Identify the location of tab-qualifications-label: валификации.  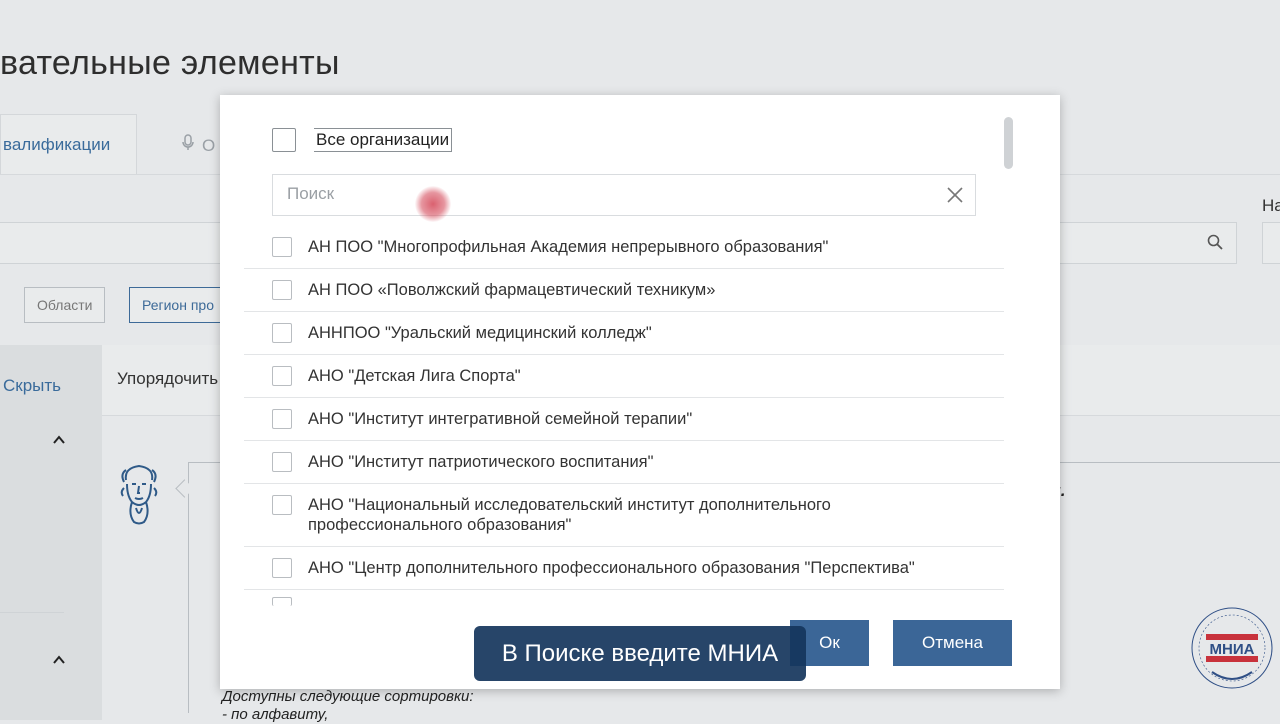
(57, 144).